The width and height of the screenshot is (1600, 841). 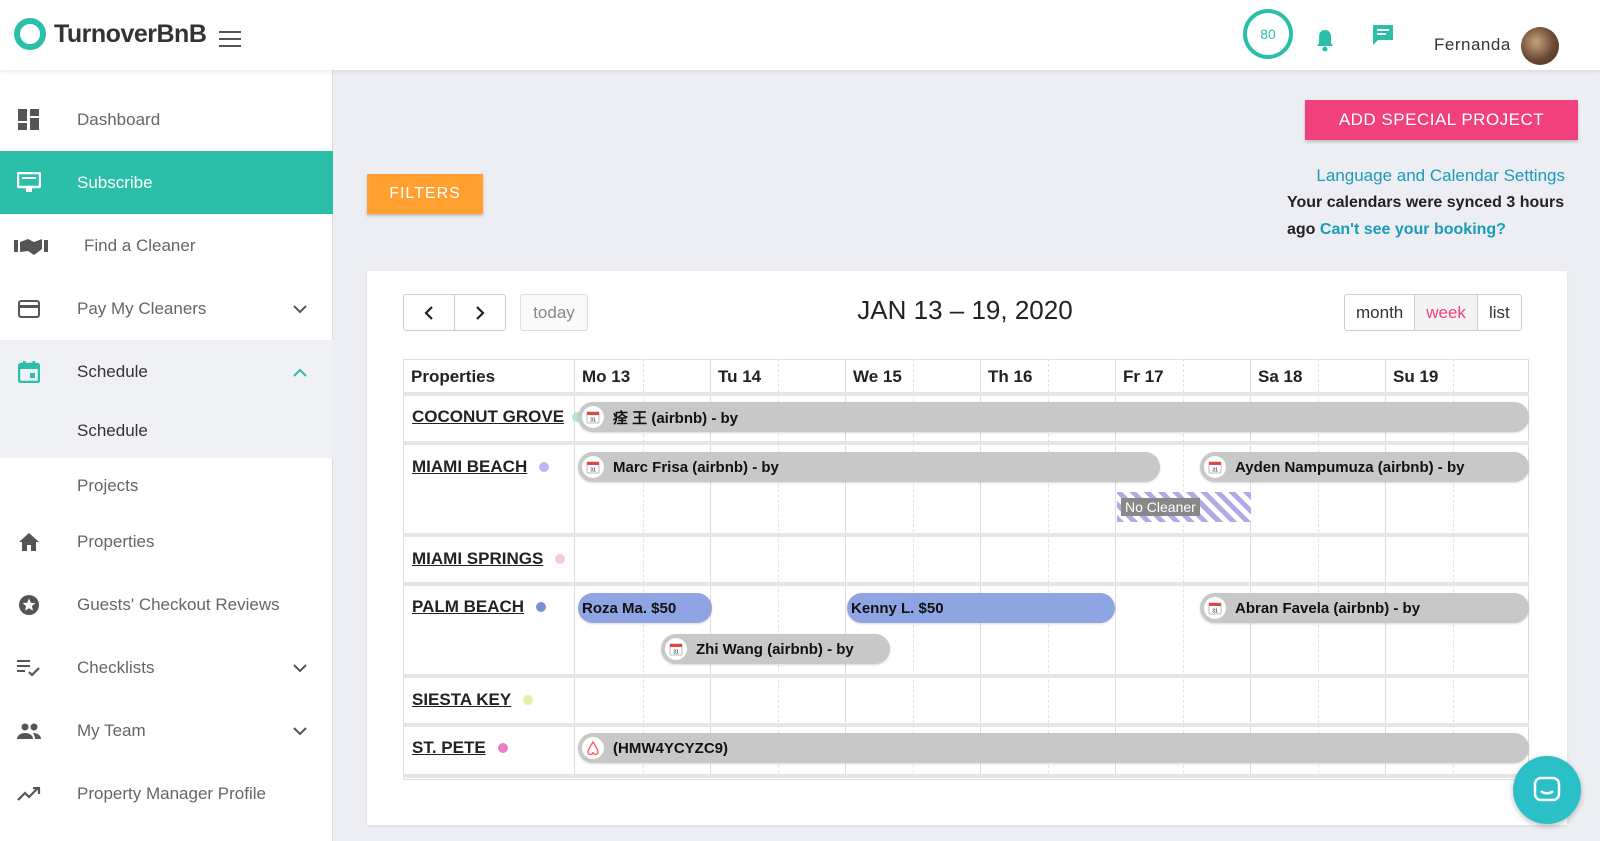 What do you see at coordinates (675, 418) in the screenshot?
I see `event-label: 痊 王 (airbnb) - by` at bounding box center [675, 418].